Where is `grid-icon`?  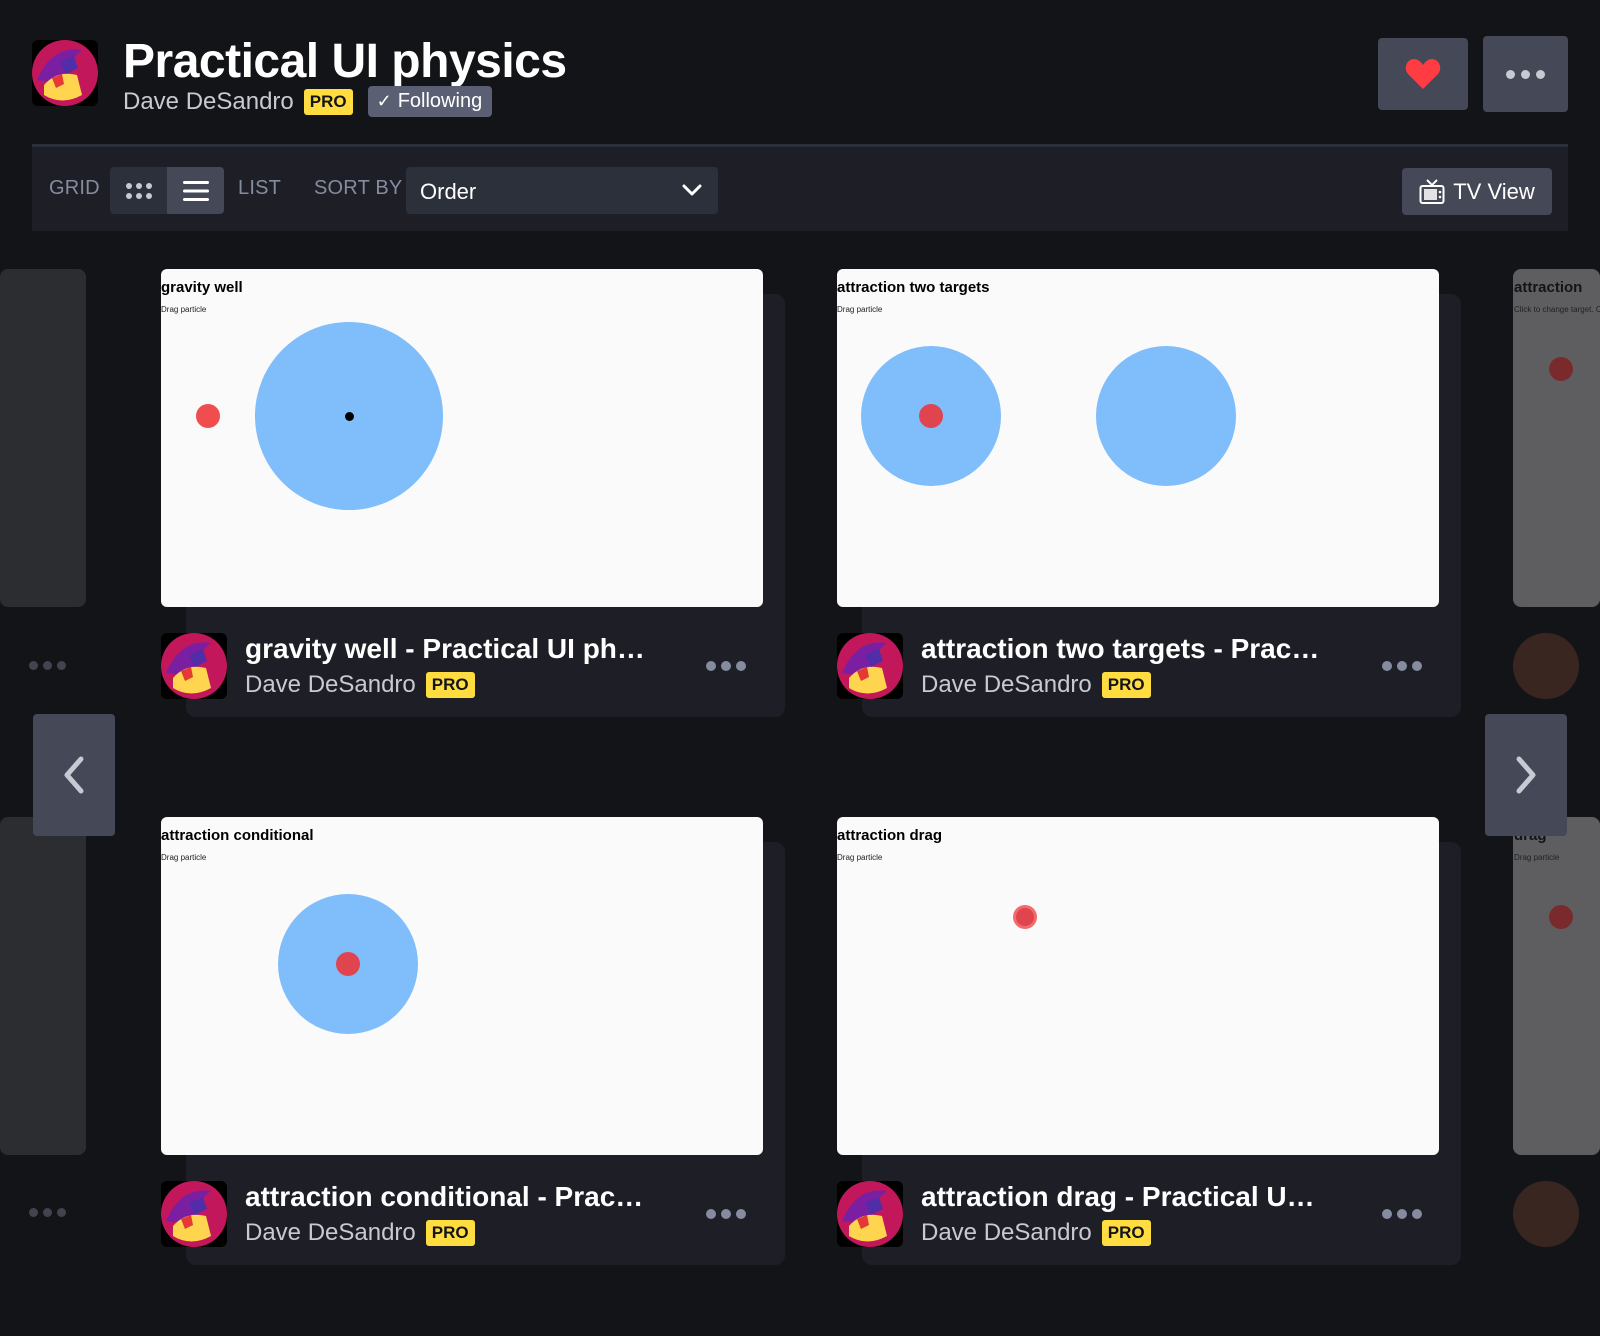 grid-icon is located at coordinates (138, 190).